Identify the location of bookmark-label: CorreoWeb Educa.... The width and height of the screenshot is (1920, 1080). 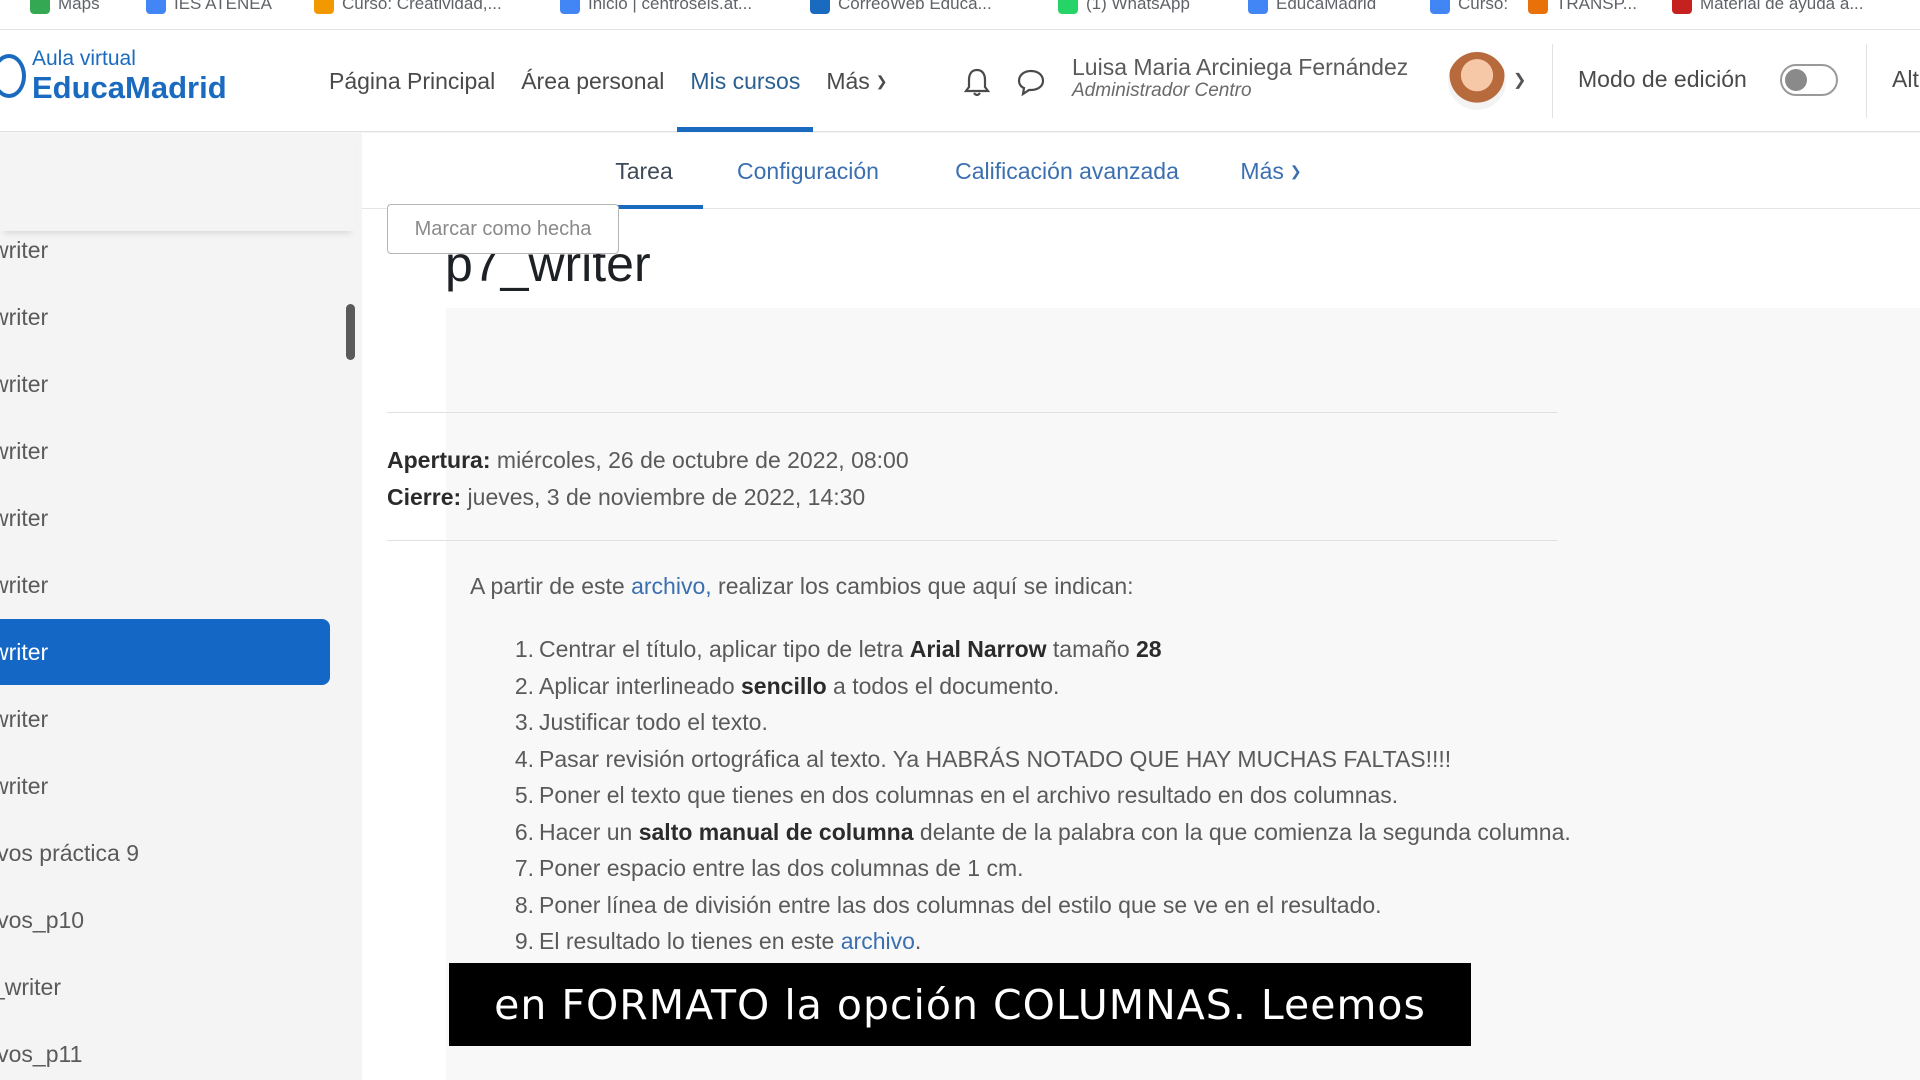
(915, 6).